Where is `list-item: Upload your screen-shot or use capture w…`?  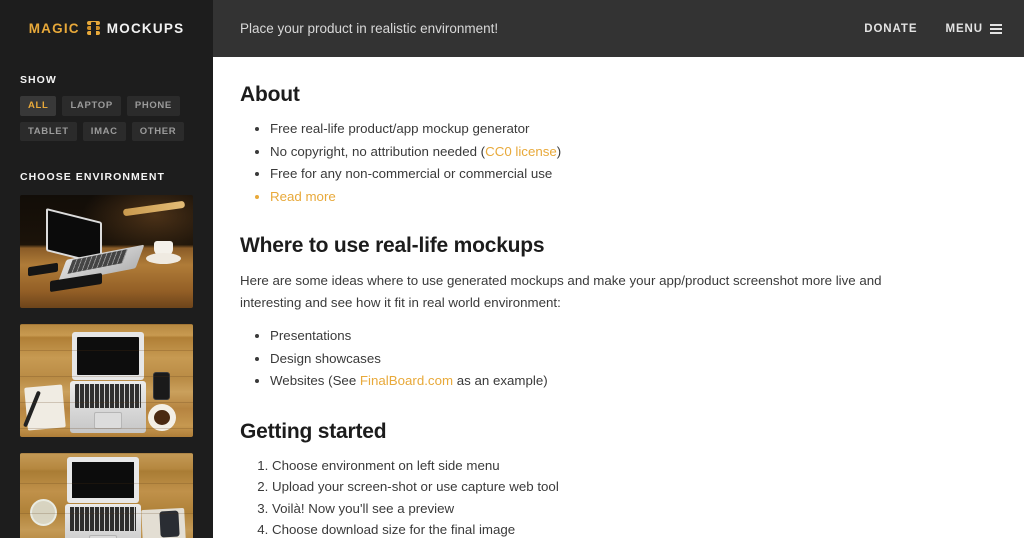 list-item: Upload your screen-shot or use capture w… is located at coordinates (628, 487).